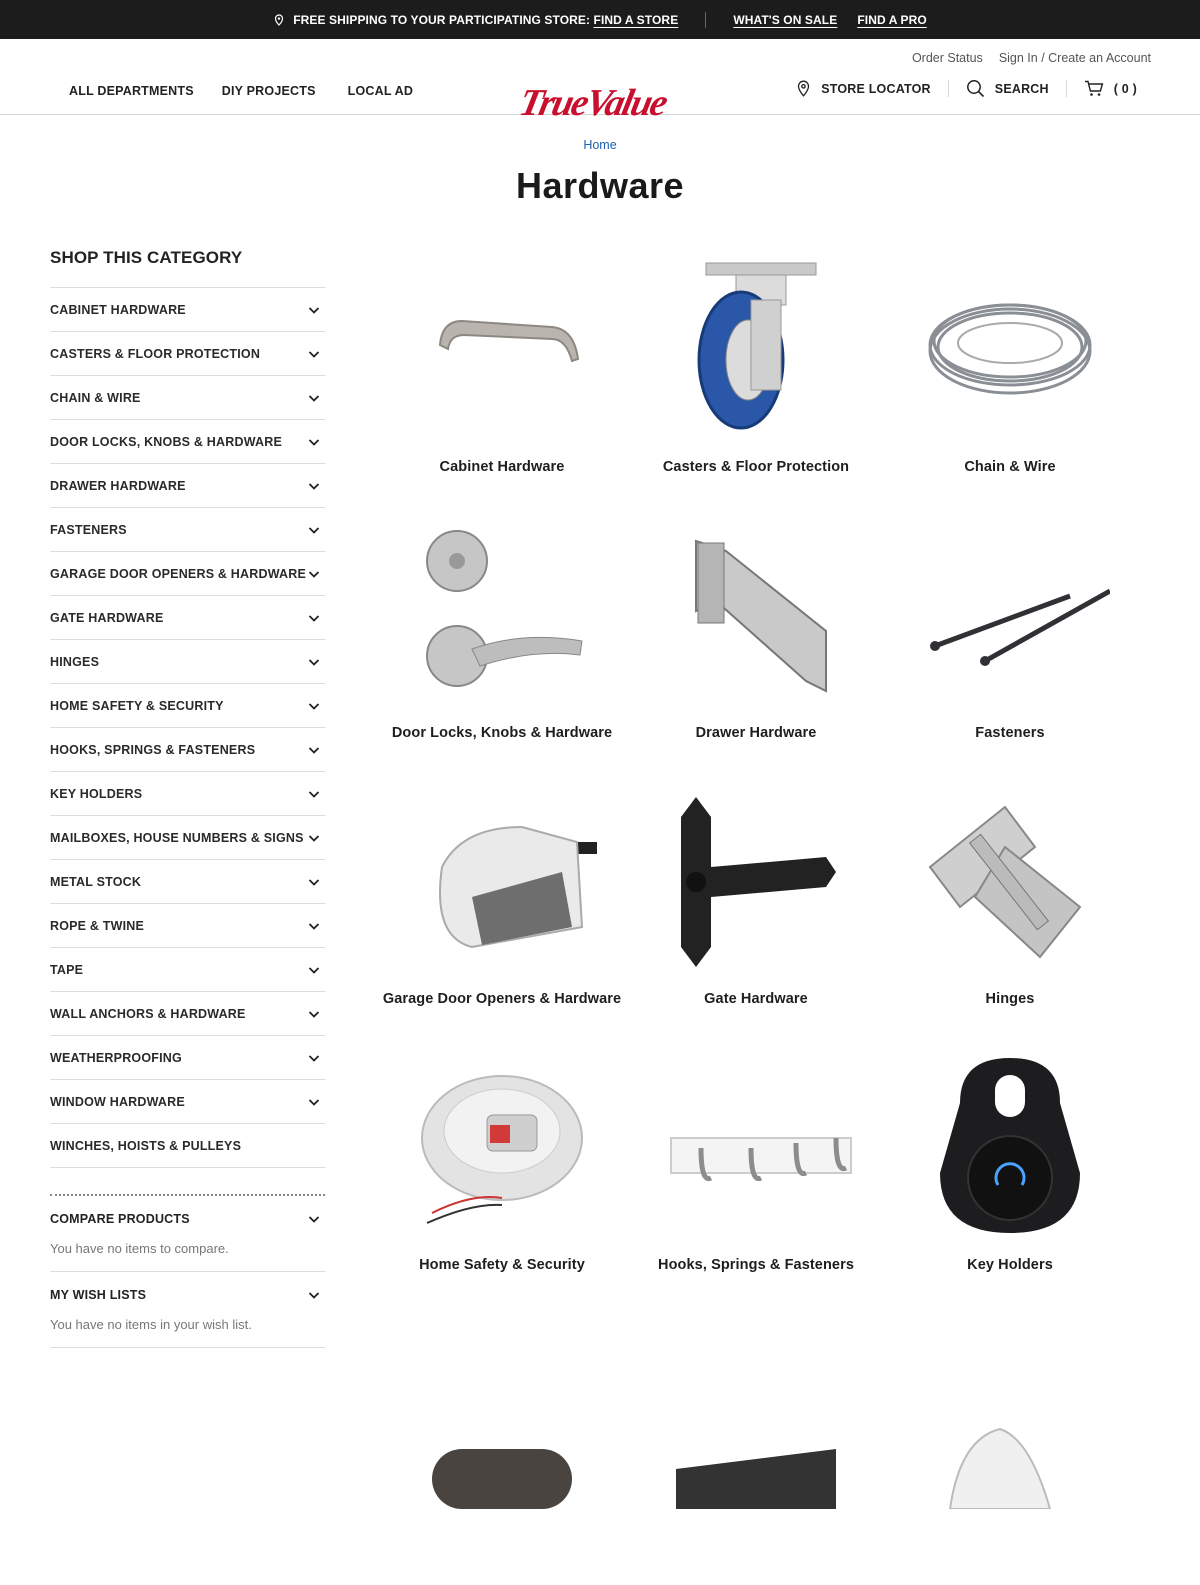 The height and width of the screenshot is (1585, 1200). I want to click on main-nav: ALL DEPARTMENTS DIY PROJECTS LOCAL AD, so click(241, 91).